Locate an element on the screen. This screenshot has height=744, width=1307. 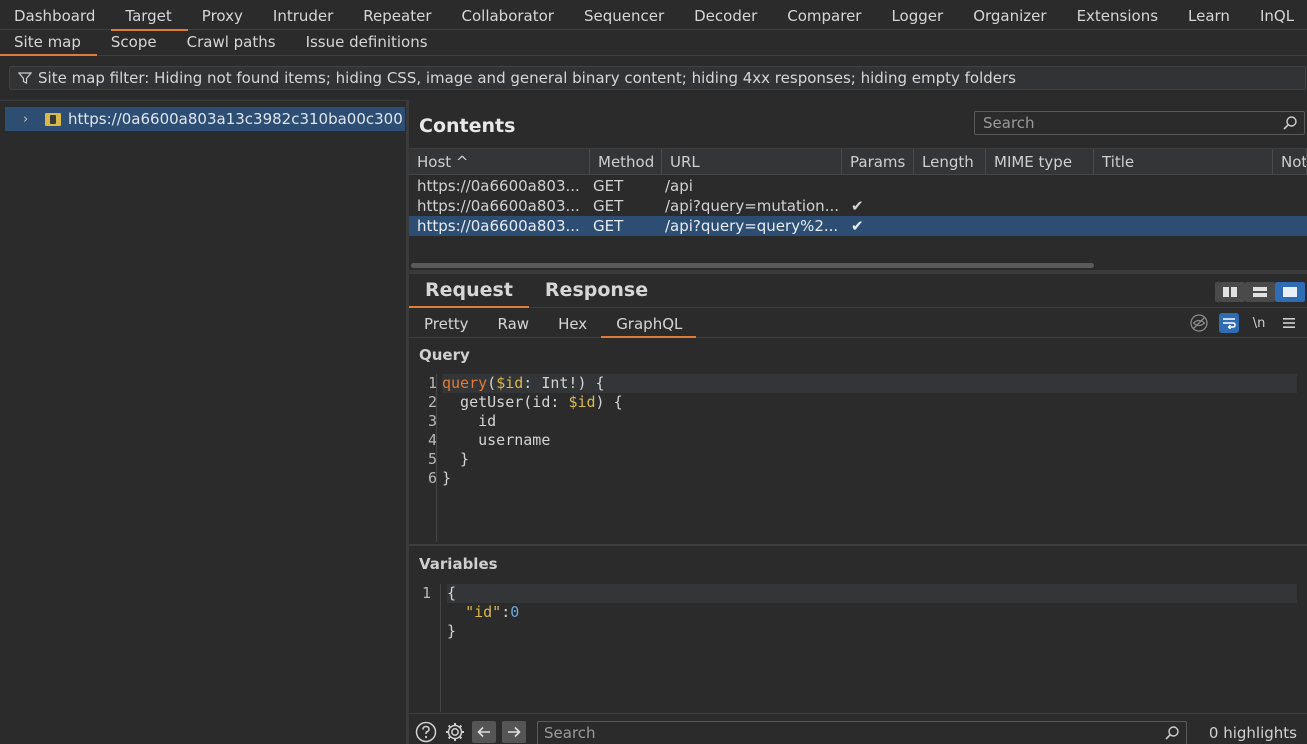
col-params: Params is located at coordinates (878, 162).